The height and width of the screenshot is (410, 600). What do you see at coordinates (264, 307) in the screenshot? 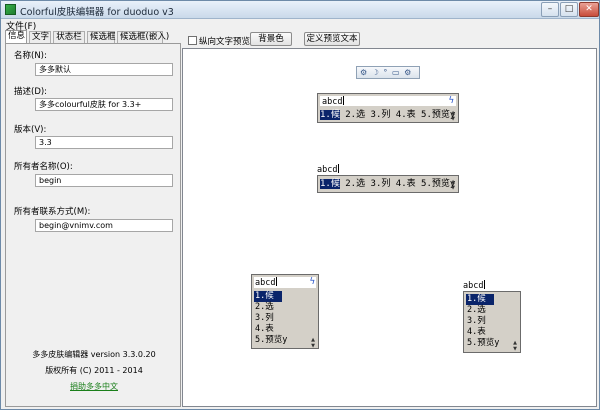
I see `vertical-candidate-2: 2.选` at bounding box center [264, 307].